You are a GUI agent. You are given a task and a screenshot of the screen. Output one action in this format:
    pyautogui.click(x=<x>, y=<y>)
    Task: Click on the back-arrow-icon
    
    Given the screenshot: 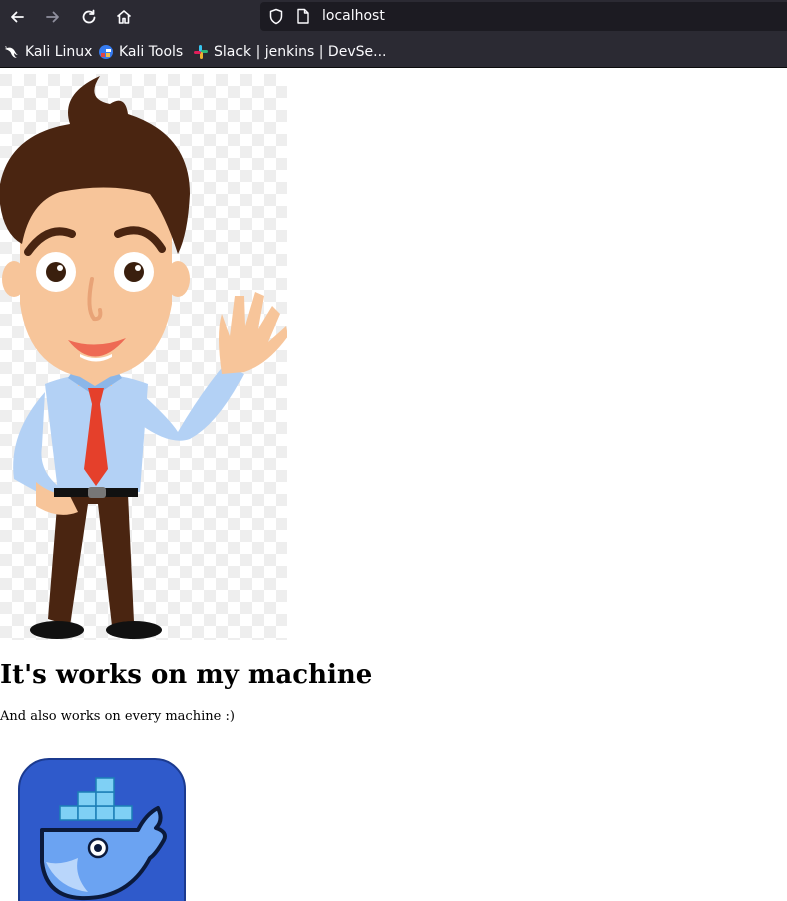 What is the action you would take?
    pyautogui.click(x=17, y=17)
    